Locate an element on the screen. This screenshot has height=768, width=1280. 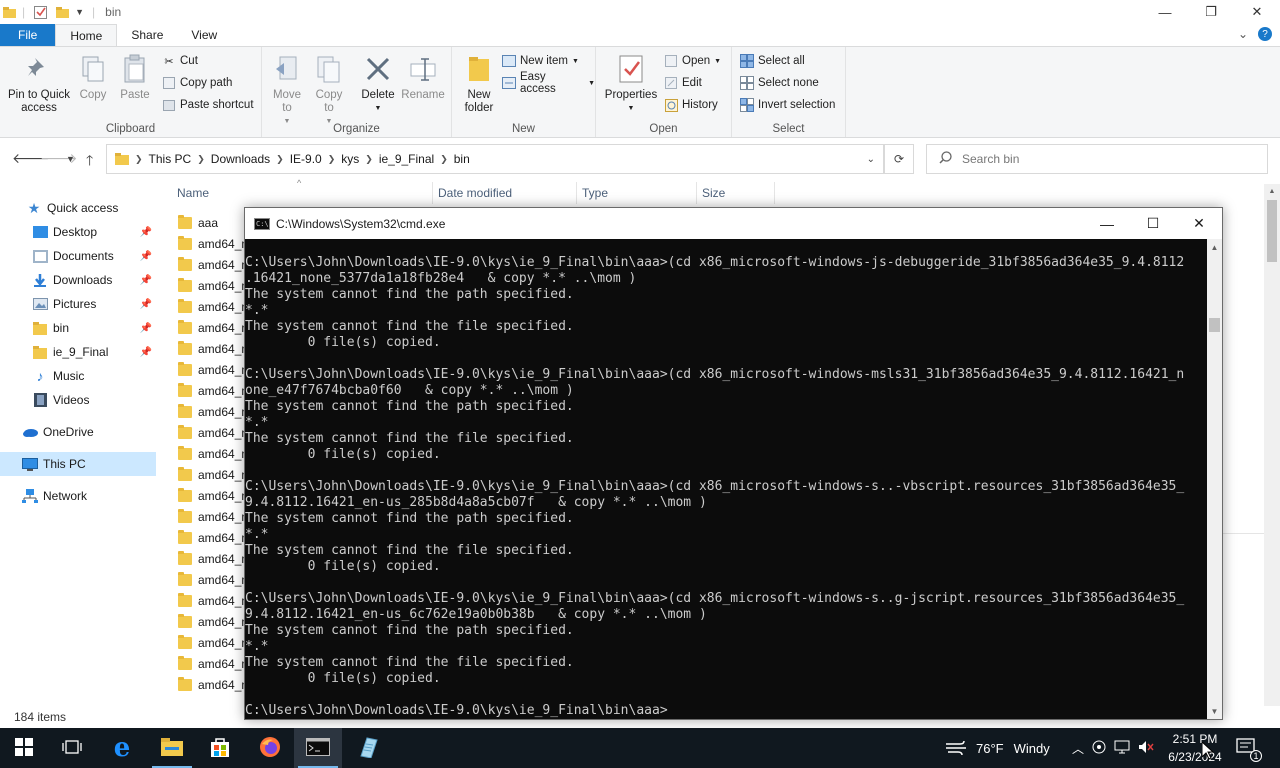
select-all-button: Select all is located at coordinates (772, 61).